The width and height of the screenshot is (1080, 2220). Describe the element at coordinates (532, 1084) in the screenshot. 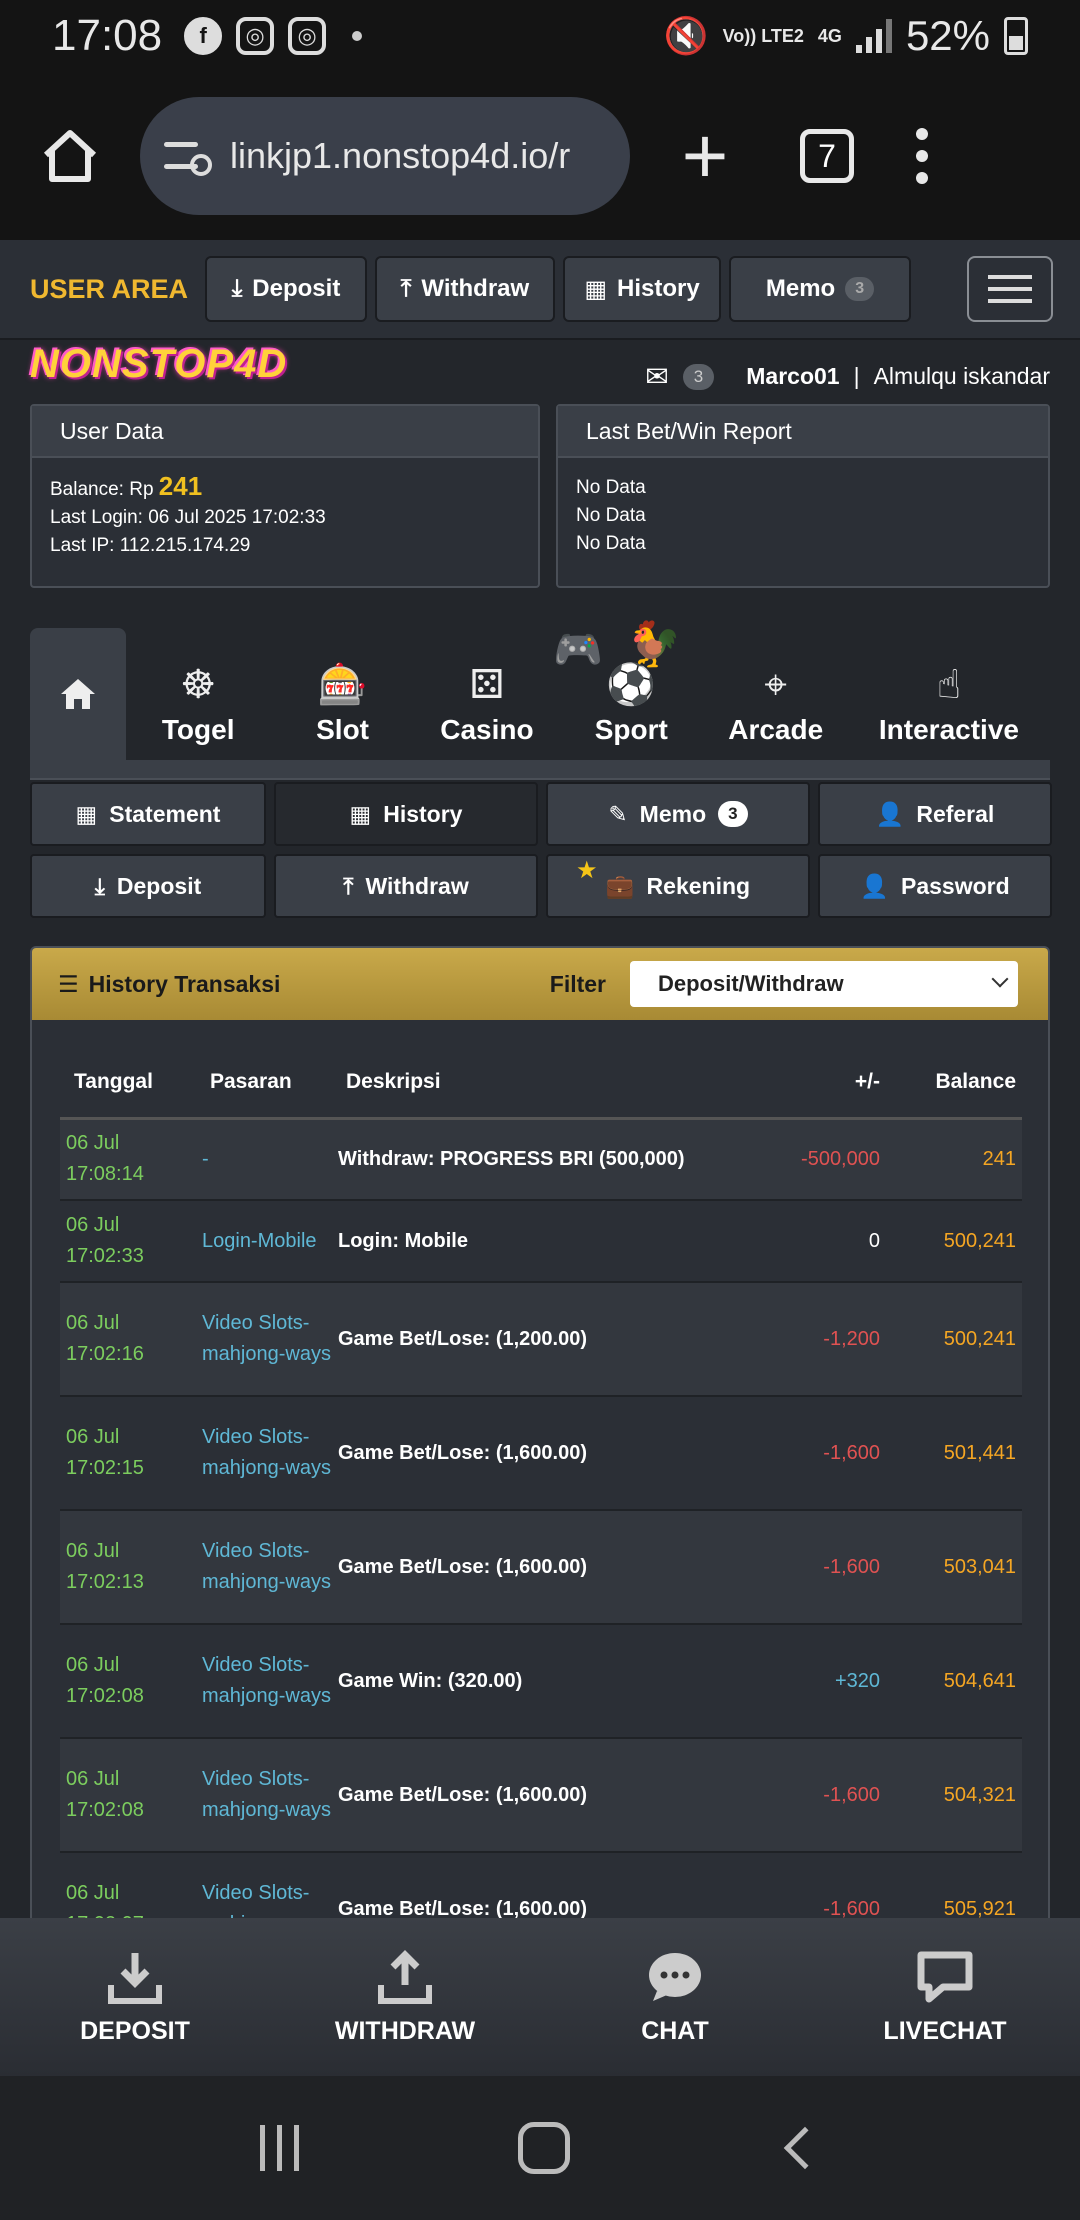

I see `col-deskripsi: Deskripsi` at that location.